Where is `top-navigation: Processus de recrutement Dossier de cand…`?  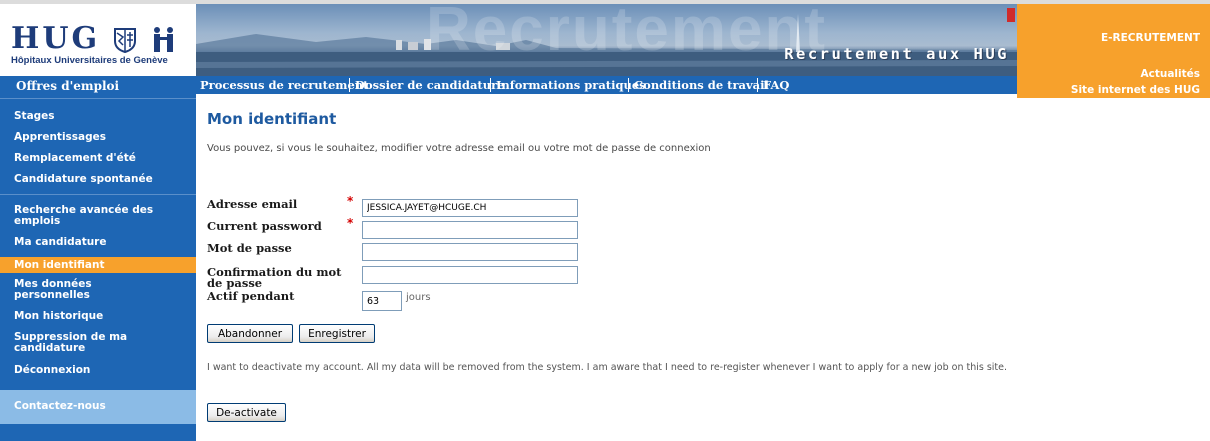
top-navigation: Processus de recrutement Dossier de cand… is located at coordinates (606, 85).